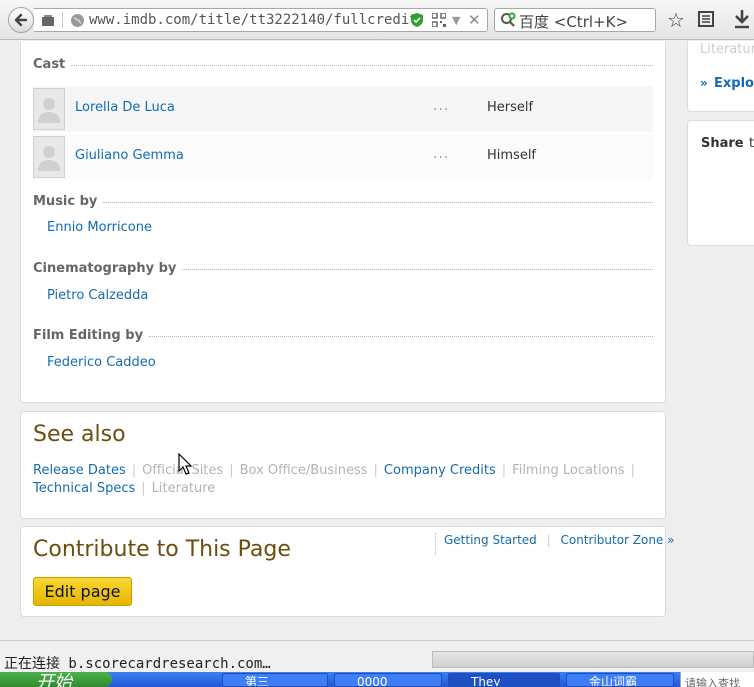 The height and width of the screenshot is (687, 754). Describe the element at coordinates (79, 434) in the screenshot. I see `see-also-title: See also` at that location.